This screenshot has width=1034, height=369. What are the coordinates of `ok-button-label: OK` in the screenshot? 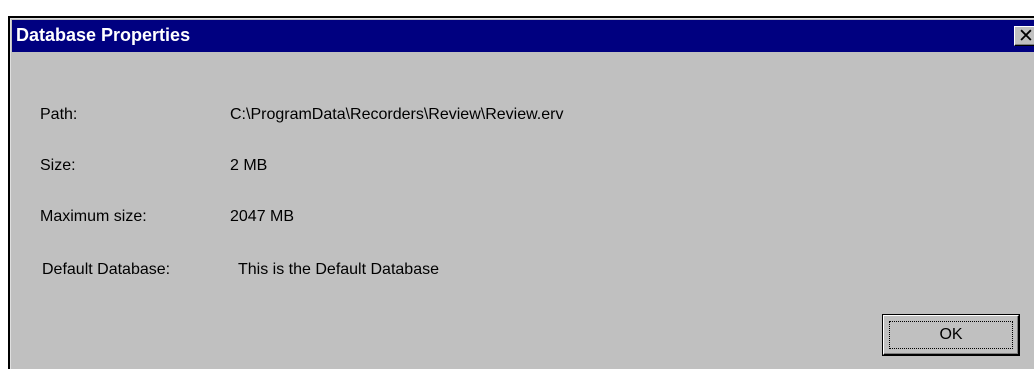 It's located at (951, 334).